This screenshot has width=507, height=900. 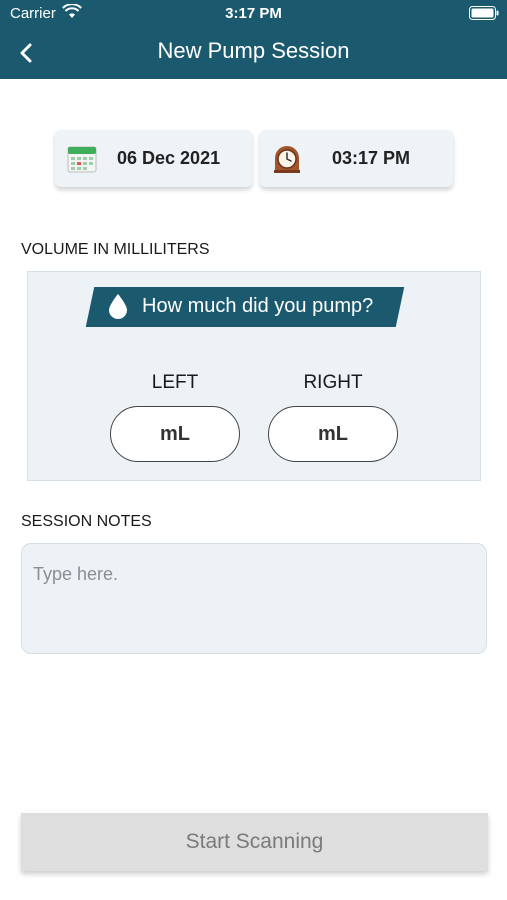 I want to click on battery-icon, so click(x=484, y=13).